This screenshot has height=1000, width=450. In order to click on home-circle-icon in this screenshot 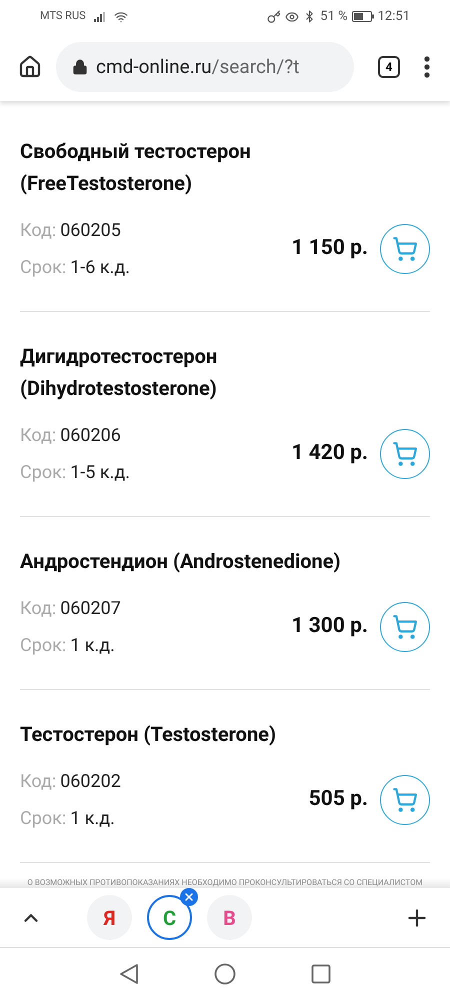, I will do `click(225, 974)`.